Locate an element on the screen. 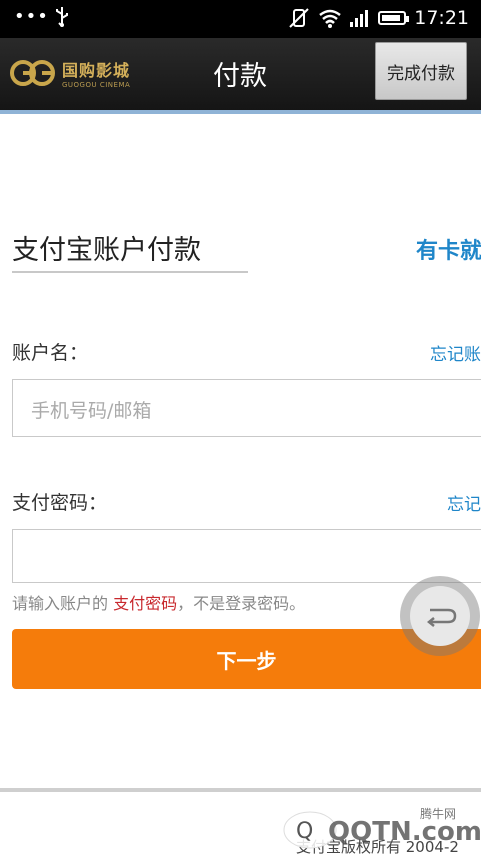  status-bar: ••• 17:21 is located at coordinates (240, 19).